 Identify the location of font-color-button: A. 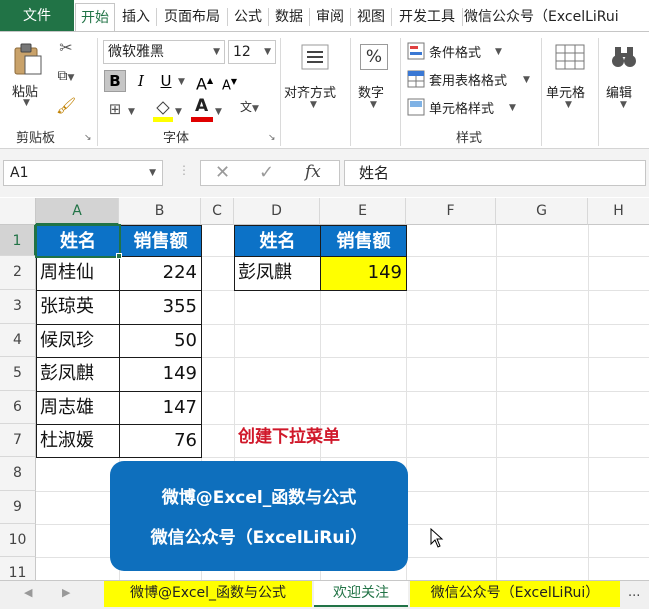
(202, 110).